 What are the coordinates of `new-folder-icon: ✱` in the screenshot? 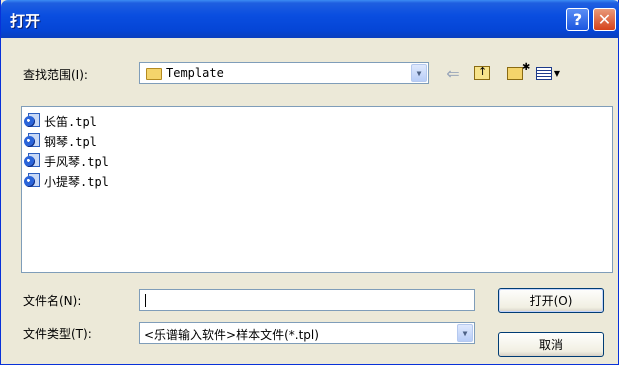 It's located at (518, 71).